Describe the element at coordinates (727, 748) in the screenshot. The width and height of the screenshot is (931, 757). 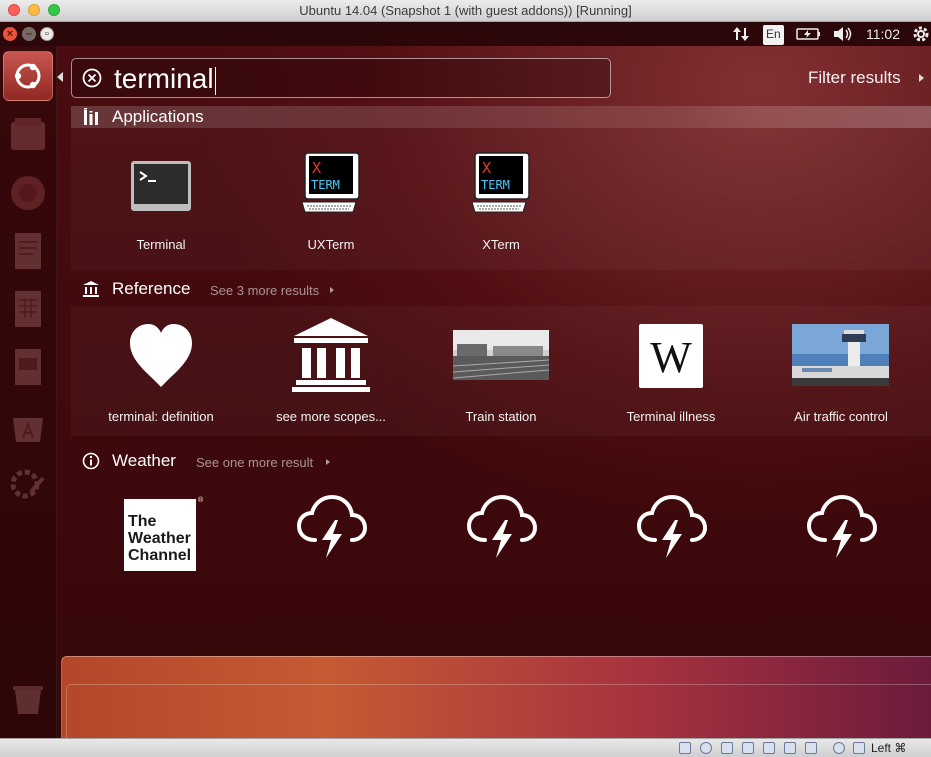
I see `usb-icon` at that location.